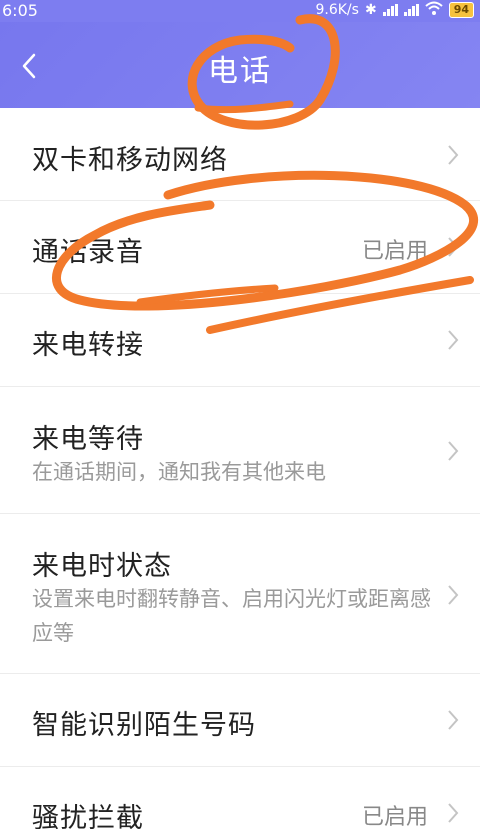 The width and height of the screenshot is (480, 829). I want to click on signal-icon, so click(390, 10).